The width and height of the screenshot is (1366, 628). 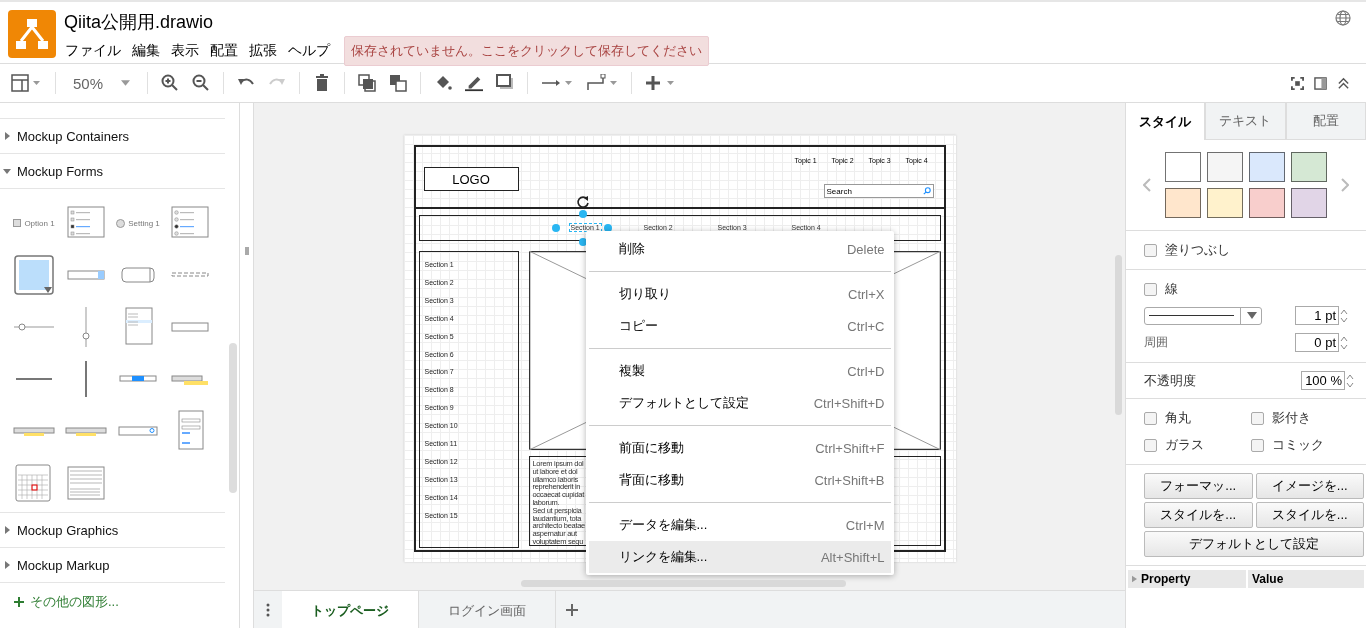 I want to click on zoom-dropdown: 50%, so click(x=102, y=83).